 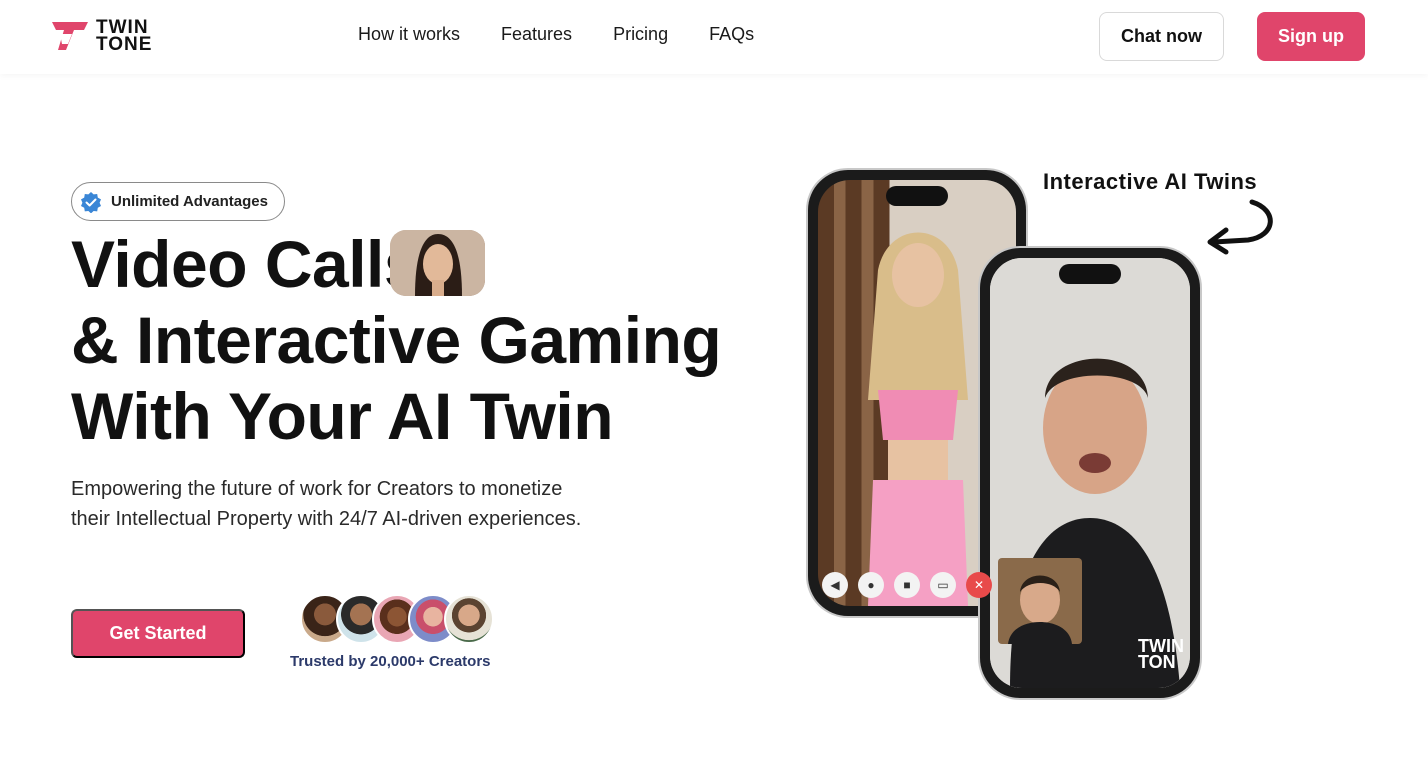 I want to click on advantages-badge: Unlimited Advantages, so click(x=178, y=201).